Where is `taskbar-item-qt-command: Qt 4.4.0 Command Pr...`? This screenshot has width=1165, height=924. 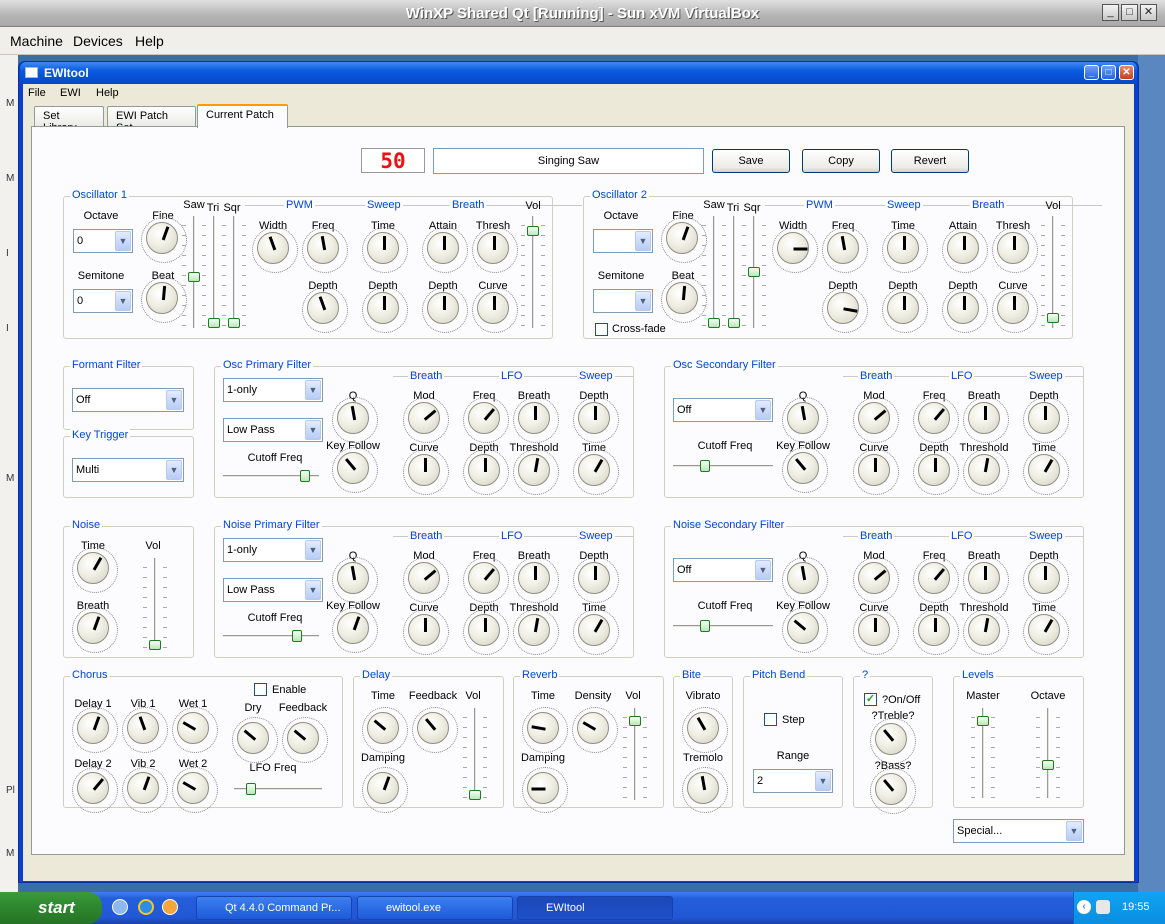 taskbar-item-qt-command: Qt 4.4.0 Command Pr... is located at coordinates (274, 908).